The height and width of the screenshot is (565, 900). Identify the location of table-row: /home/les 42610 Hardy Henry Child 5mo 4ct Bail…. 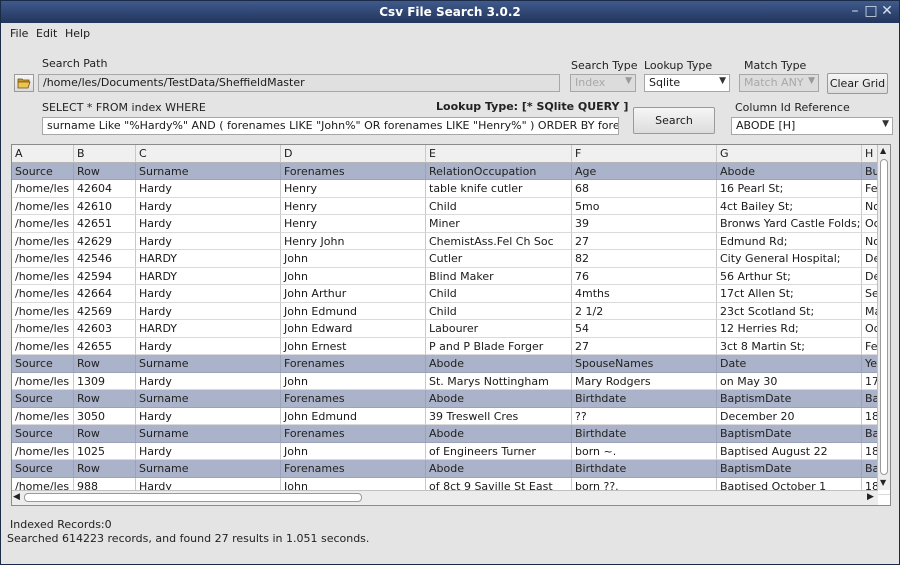
(451, 206).